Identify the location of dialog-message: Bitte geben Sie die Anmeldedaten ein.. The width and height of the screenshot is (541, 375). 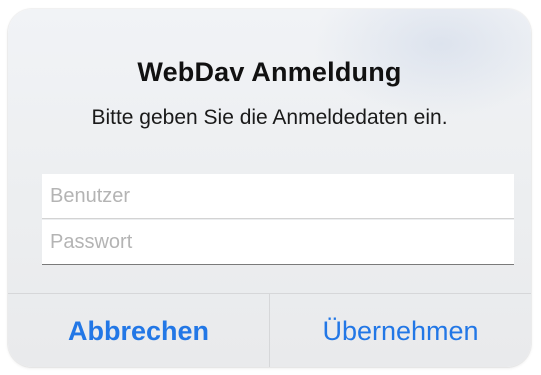
(269, 117).